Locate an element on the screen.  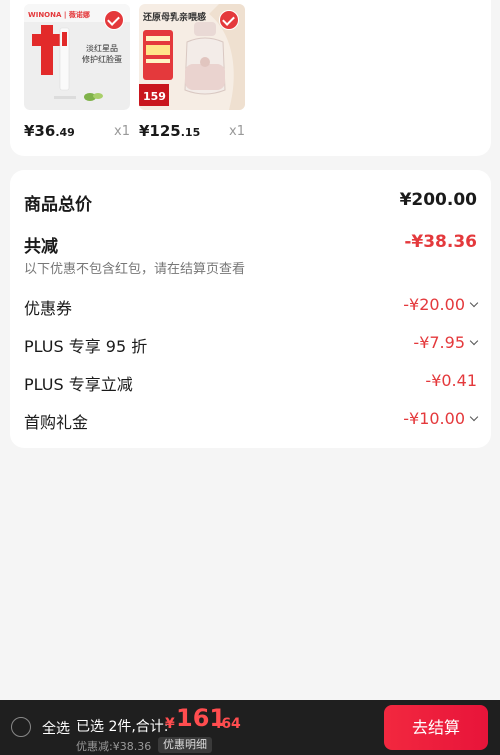
total-reduce-row: 共减 -¥38.36 is located at coordinates (250, 244).